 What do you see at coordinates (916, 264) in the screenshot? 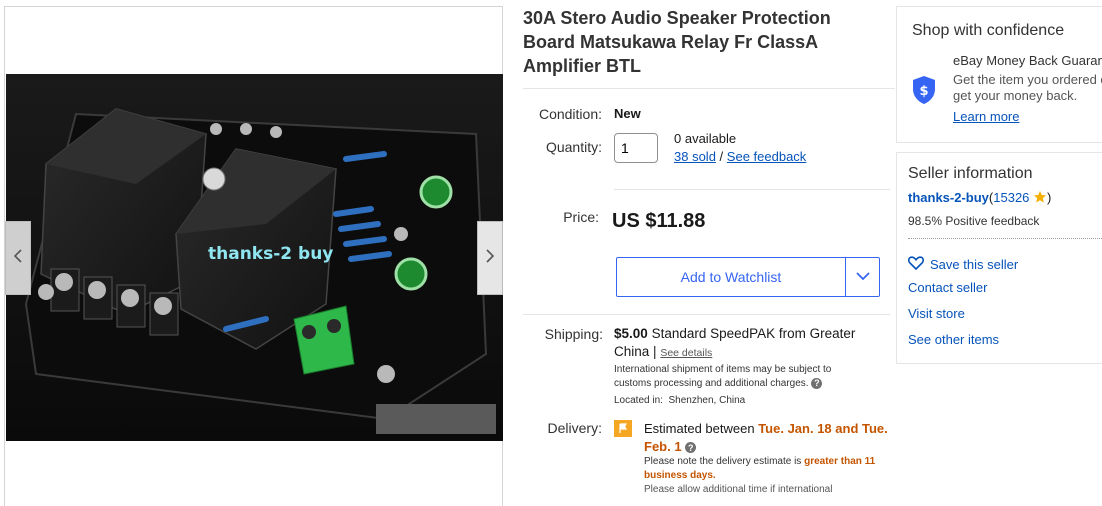
I see `heart-icon` at bounding box center [916, 264].